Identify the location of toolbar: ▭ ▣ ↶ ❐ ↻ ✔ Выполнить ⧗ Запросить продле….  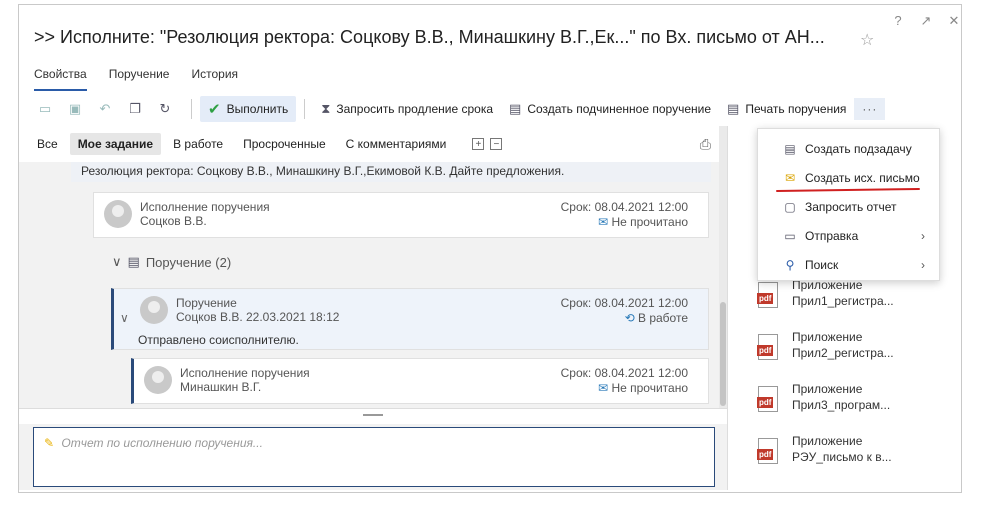
(490, 109).